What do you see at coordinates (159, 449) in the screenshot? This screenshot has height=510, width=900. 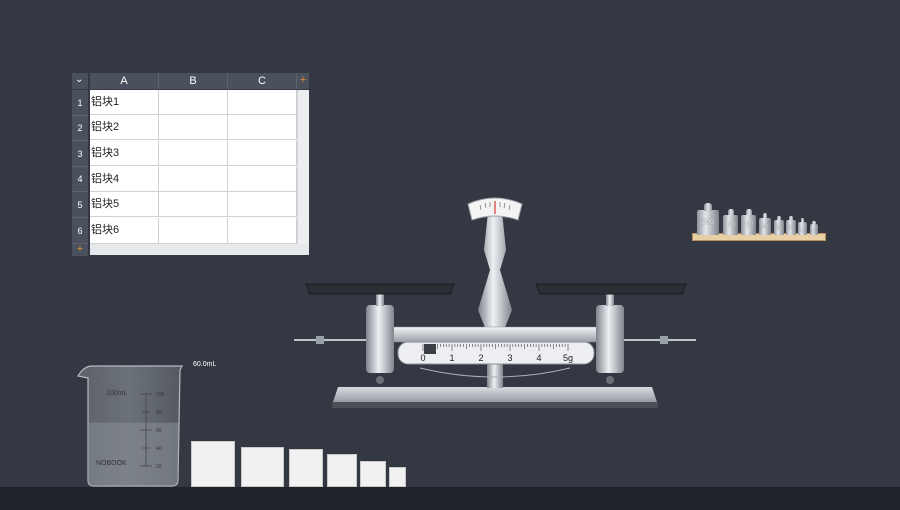 I see `beaker-tick-40: 40` at bounding box center [159, 449].